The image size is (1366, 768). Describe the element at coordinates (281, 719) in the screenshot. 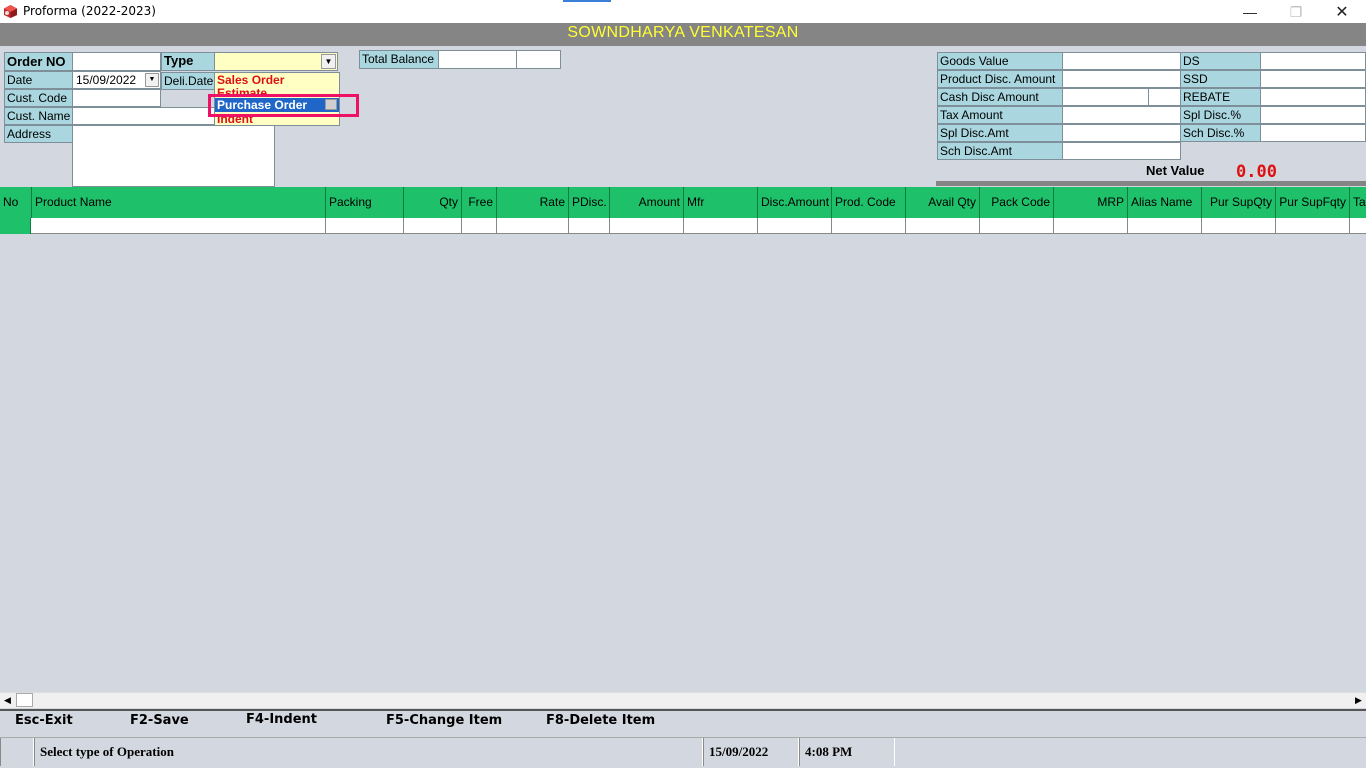

I see `f4-indent-shortcut: F4-Indent` at that location.